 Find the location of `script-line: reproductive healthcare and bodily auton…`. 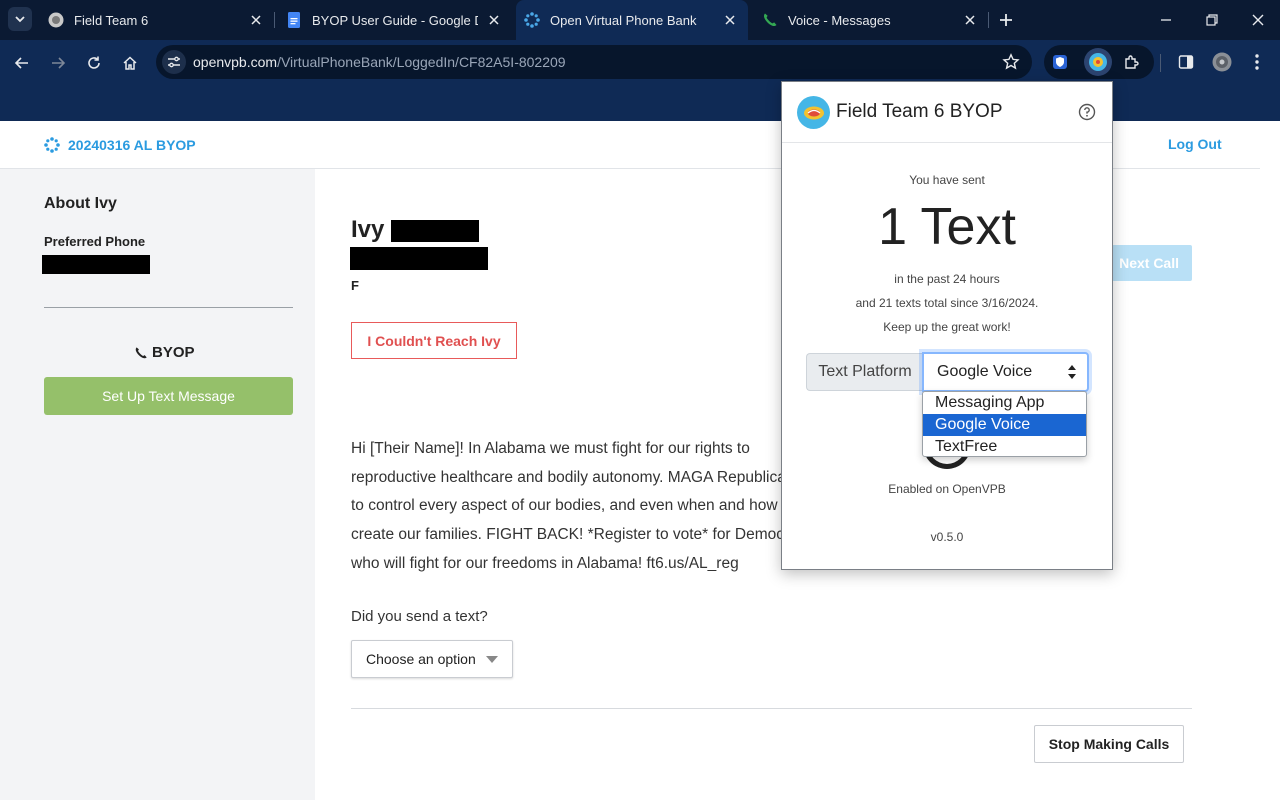

script-line: reproductive healthcare and bodily auton… is located at coordinates (571, 477).